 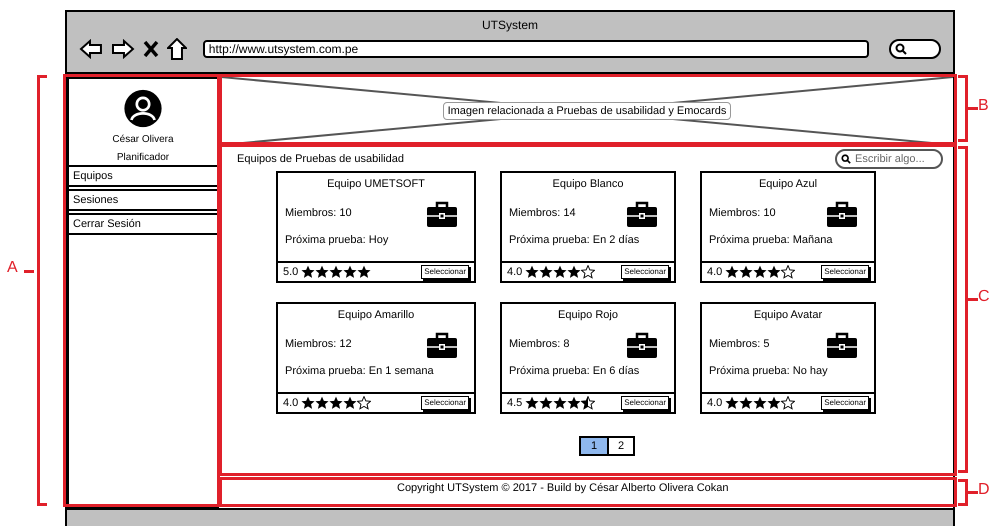 I want to click on team-name: Equipo Avatar, so click(x=788, y=315).